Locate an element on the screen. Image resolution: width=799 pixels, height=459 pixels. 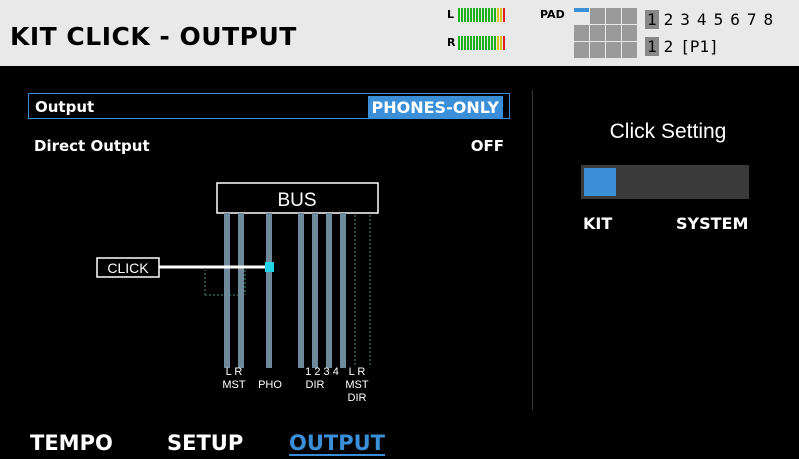
bottom-tab-bar: TEMPO SETUP OUTPUT is located at coordinates (399, 443).